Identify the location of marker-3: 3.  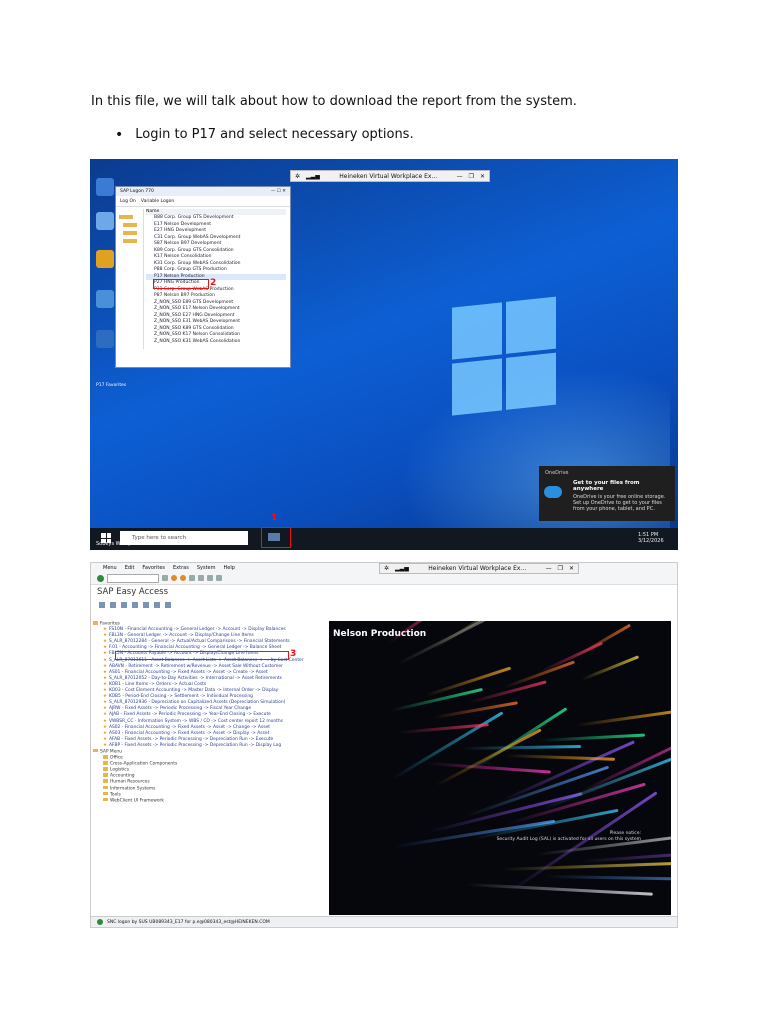
(293, 654).